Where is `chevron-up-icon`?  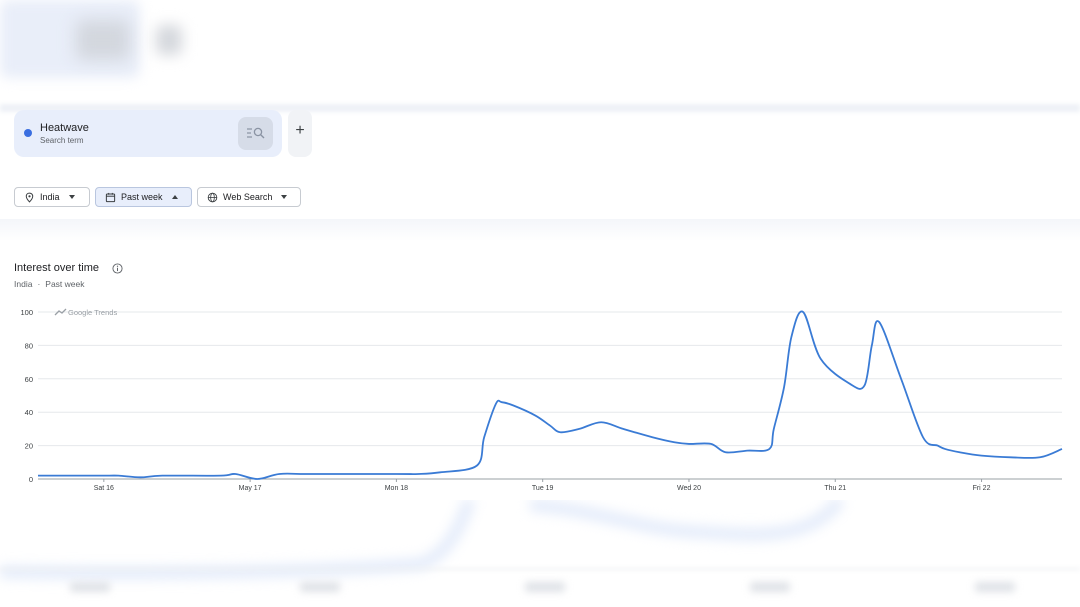 chevron-up-icon is located at coordinates (174, 197).